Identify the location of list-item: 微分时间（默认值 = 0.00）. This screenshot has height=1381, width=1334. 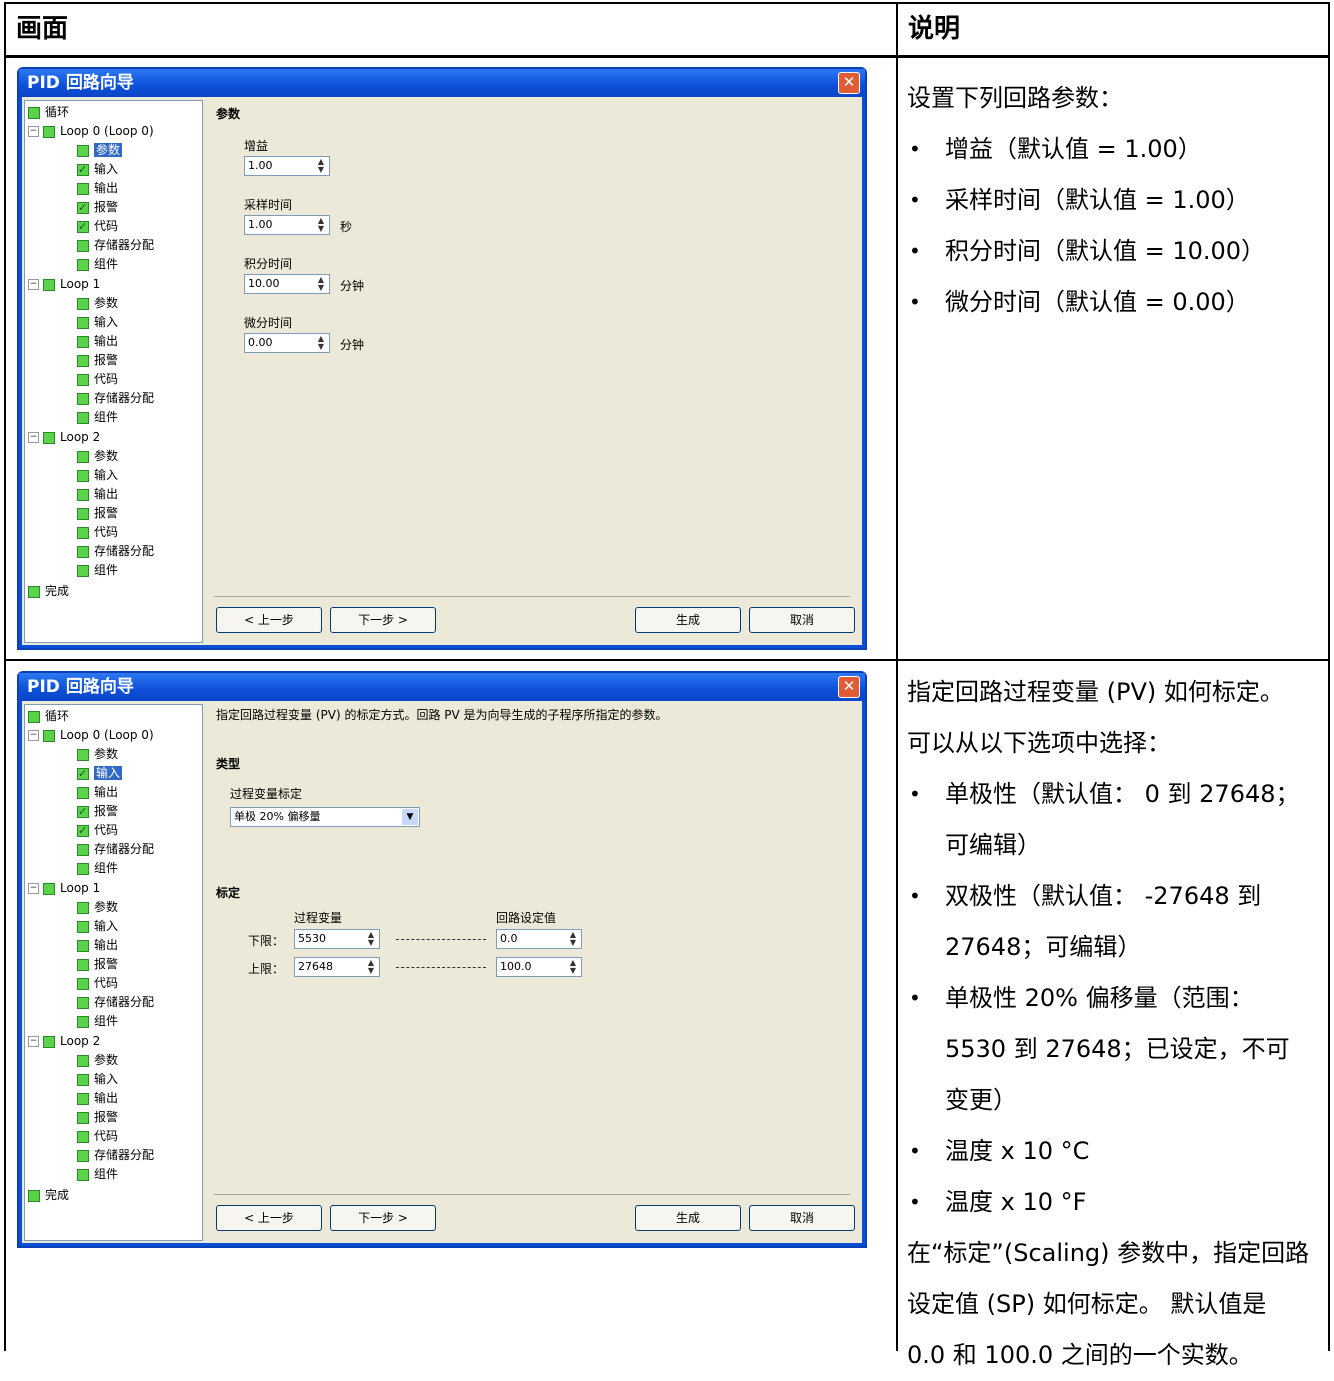
(1109, 302).